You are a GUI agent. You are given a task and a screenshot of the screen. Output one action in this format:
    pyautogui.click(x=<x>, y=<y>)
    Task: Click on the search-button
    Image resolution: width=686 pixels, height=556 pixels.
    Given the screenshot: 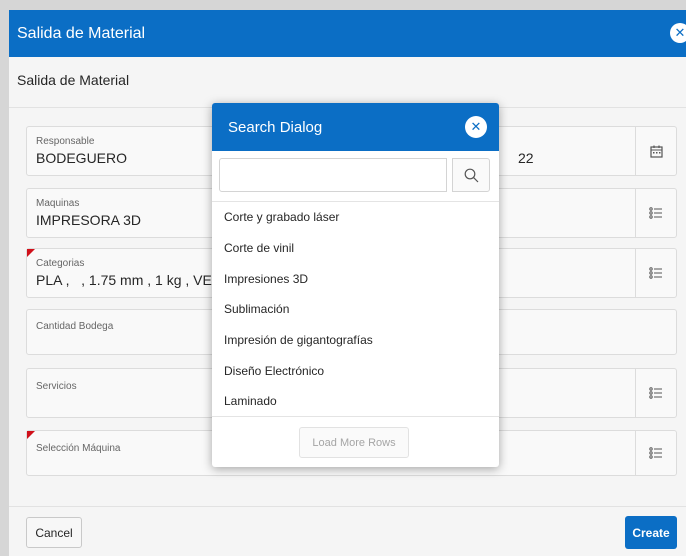 What is the action you would take?
    pyautogui.click(x=471, y=175)
    